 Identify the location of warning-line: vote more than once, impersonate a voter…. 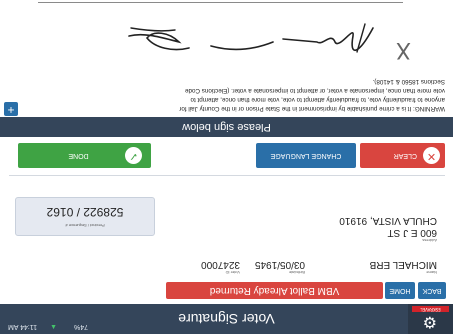
(314, 90).